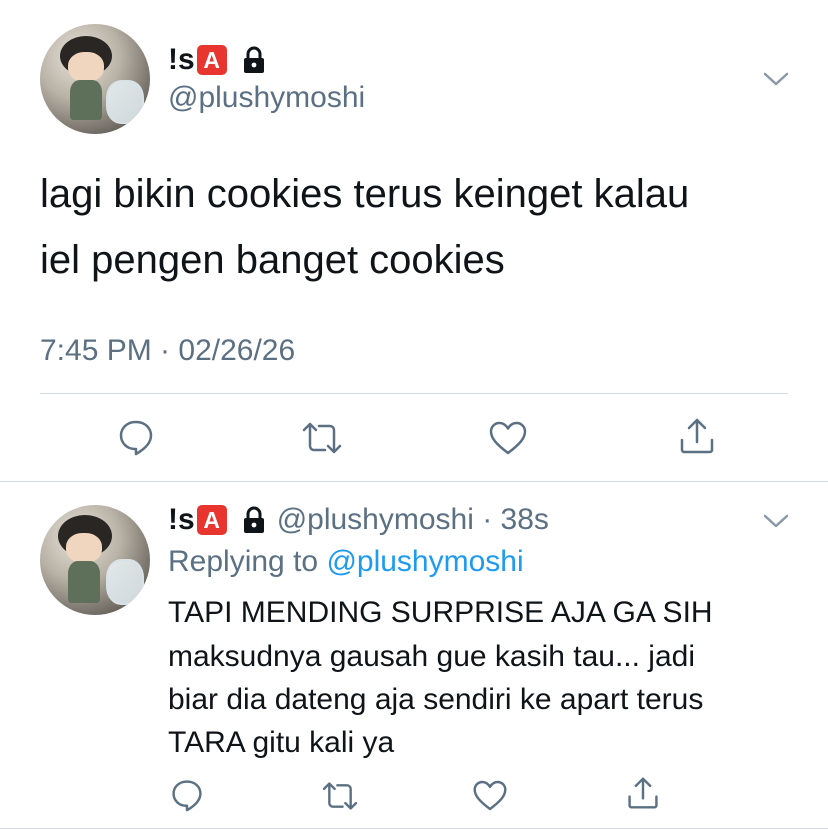  I want to click on reply-text-line: TAPI MENDING SURPRISE AJA GA SIH, so click(440, 612).